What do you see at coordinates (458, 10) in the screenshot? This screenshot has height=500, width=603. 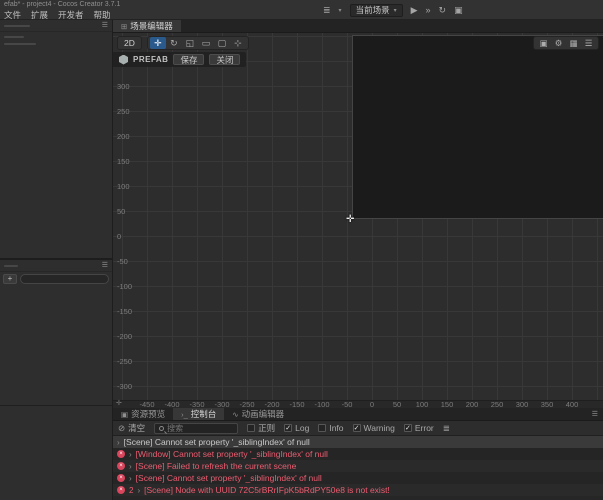 I see `fullscreen-icon: ▣` at bounding box center [458, 10].